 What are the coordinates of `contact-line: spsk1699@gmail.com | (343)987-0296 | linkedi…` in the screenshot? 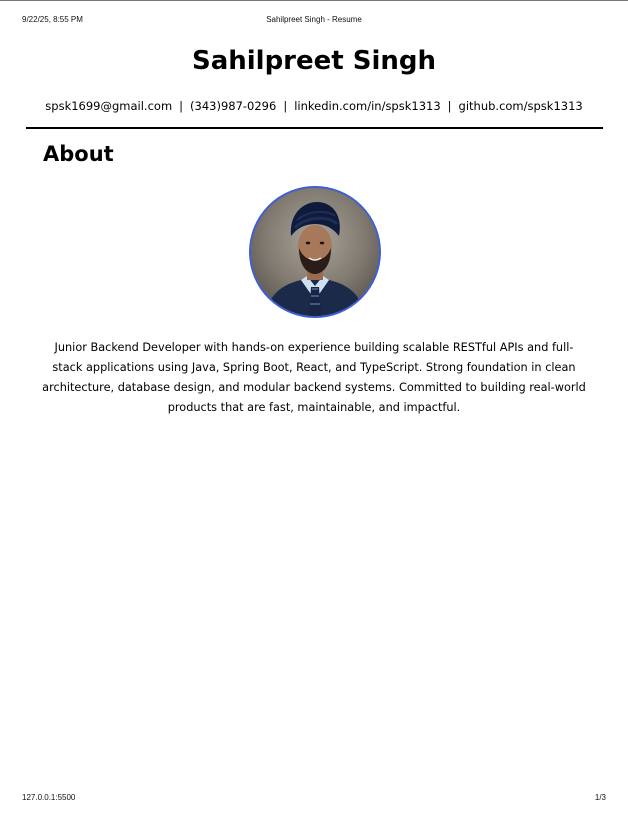 It's located at (314, 106).